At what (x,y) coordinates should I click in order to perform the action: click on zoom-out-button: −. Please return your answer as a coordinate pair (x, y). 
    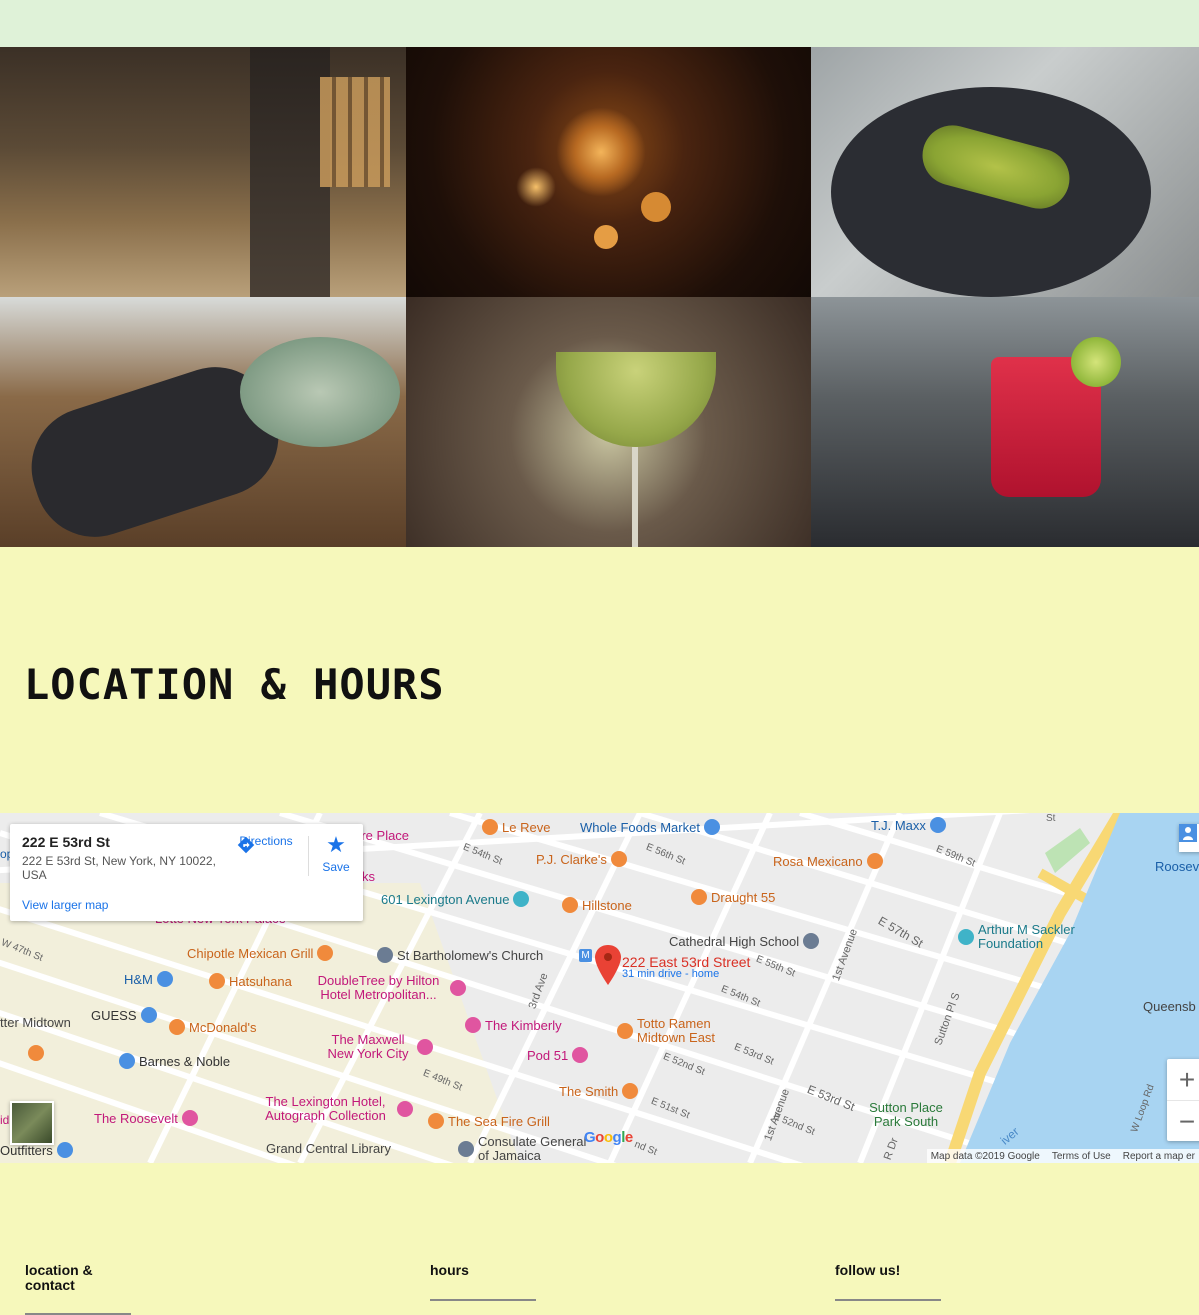
    Looking at the image, I should click on (1183, 1121).